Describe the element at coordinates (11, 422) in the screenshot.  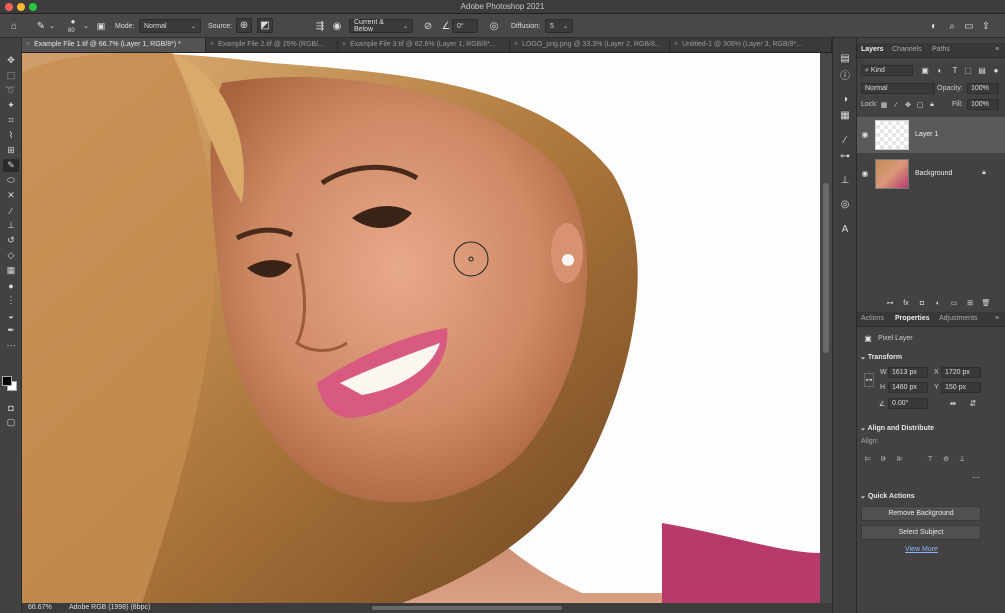
I see `screen-mode-icon: ▢` at that location.